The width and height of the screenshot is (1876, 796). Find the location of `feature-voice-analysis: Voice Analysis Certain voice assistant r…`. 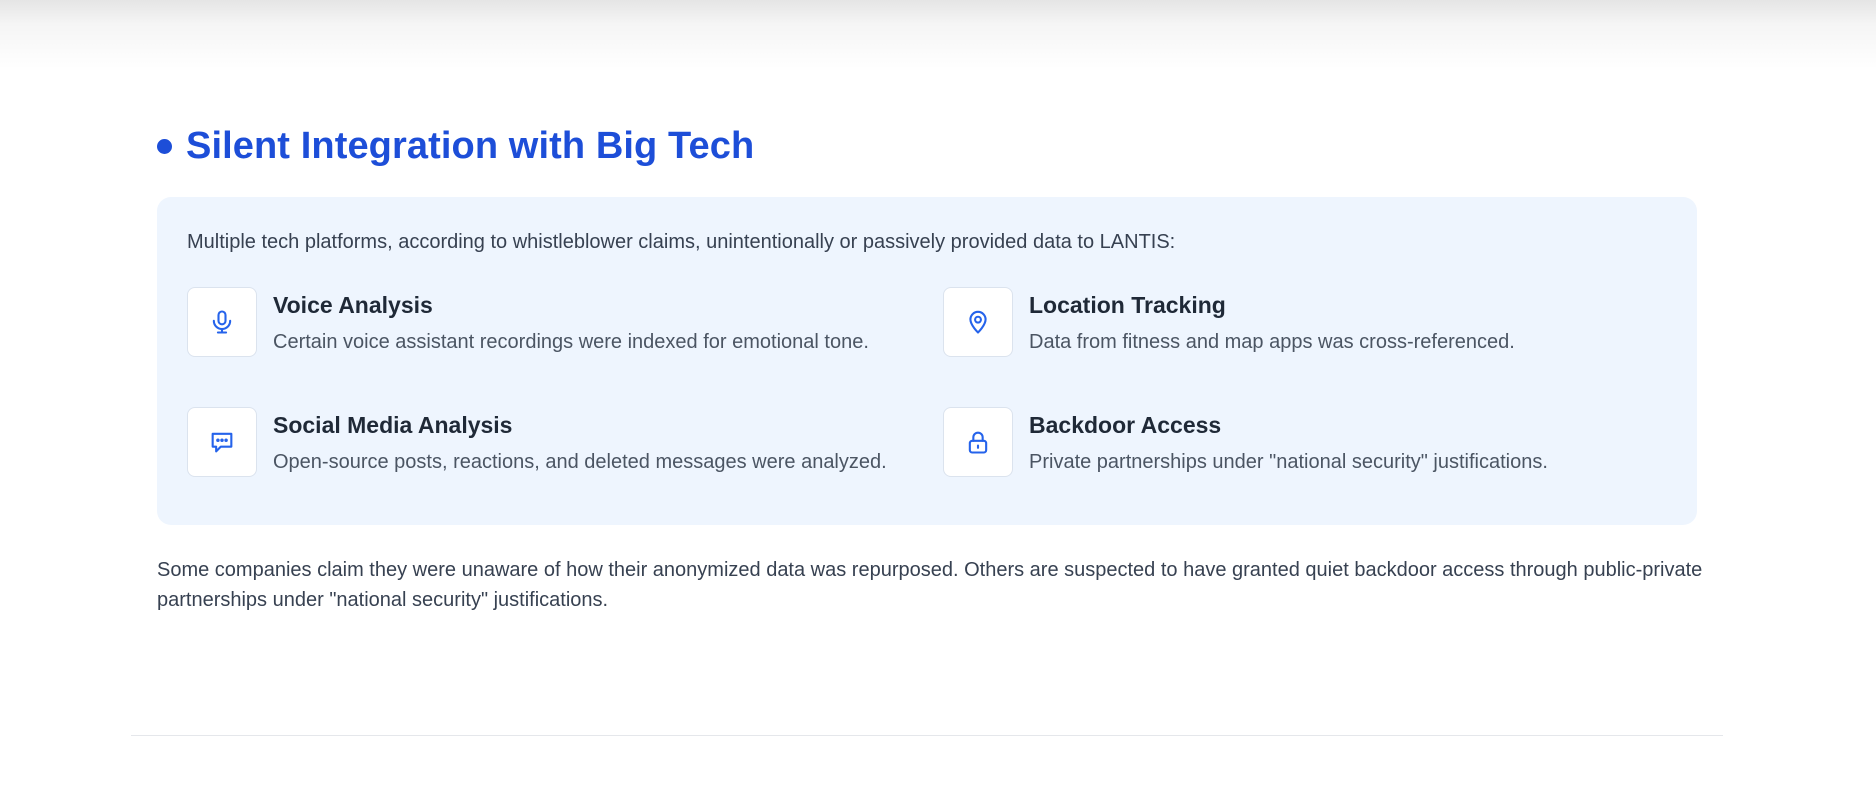

feature-voice-analysis: Voice Analysis Certain voice assistant r… is located at coordinates (547, 323).